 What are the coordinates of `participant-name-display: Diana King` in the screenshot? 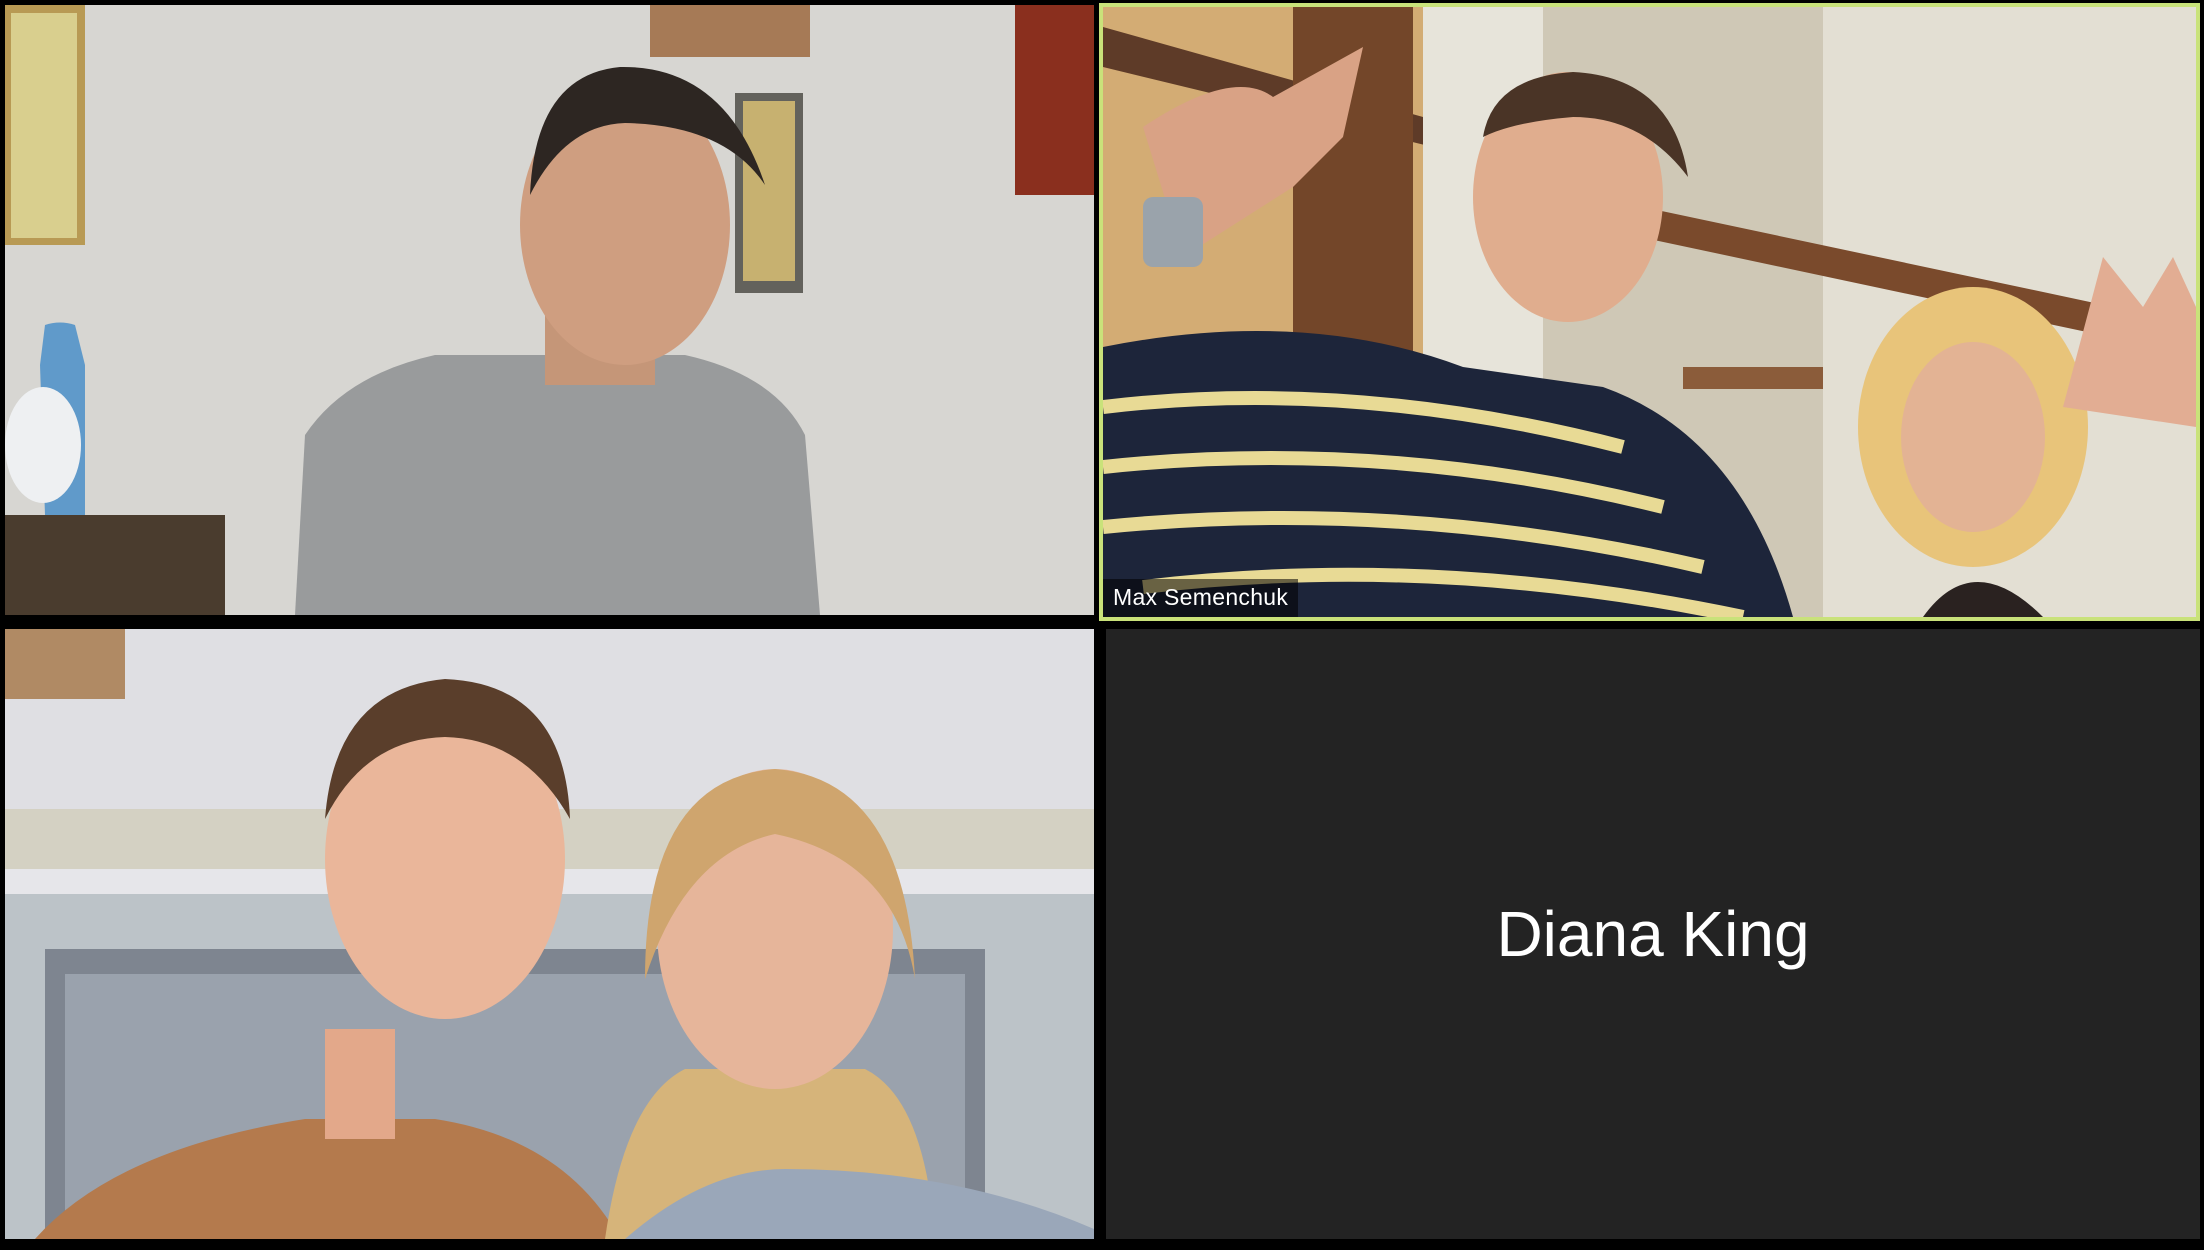 It's located at (1653, 934).